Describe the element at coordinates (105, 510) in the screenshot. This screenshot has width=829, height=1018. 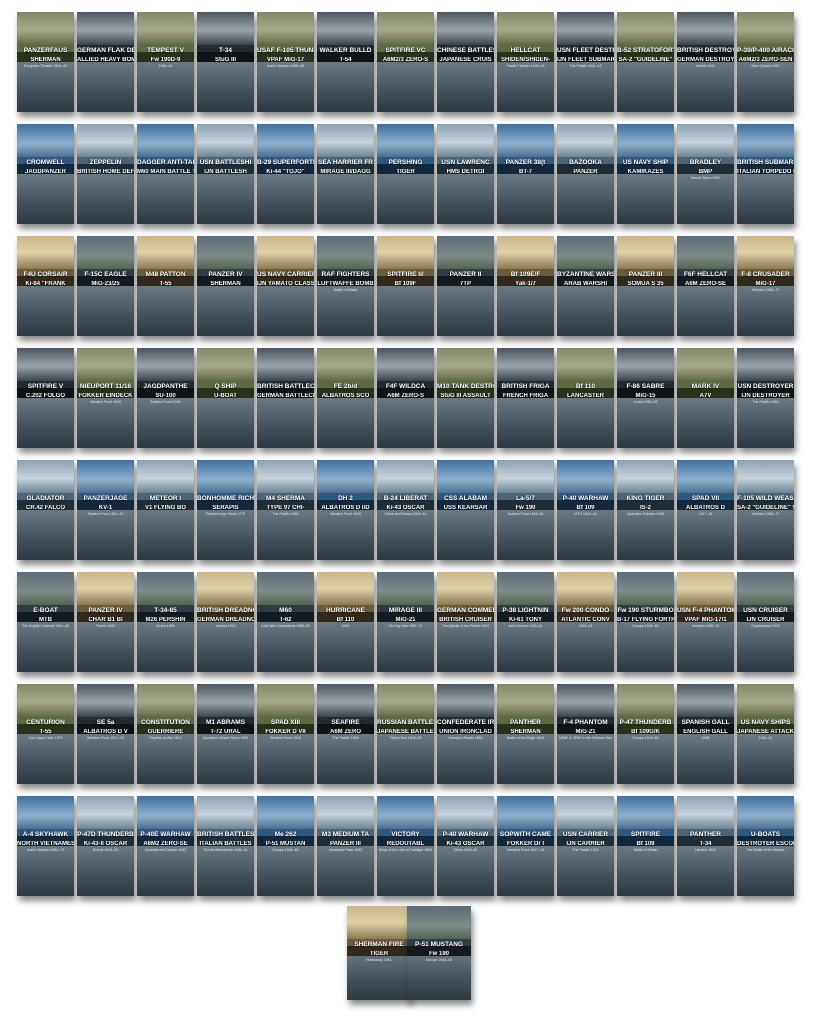
I see `book-cover: PANZERJÄGE KV-1 Eastern Front 1941–43` at that location.